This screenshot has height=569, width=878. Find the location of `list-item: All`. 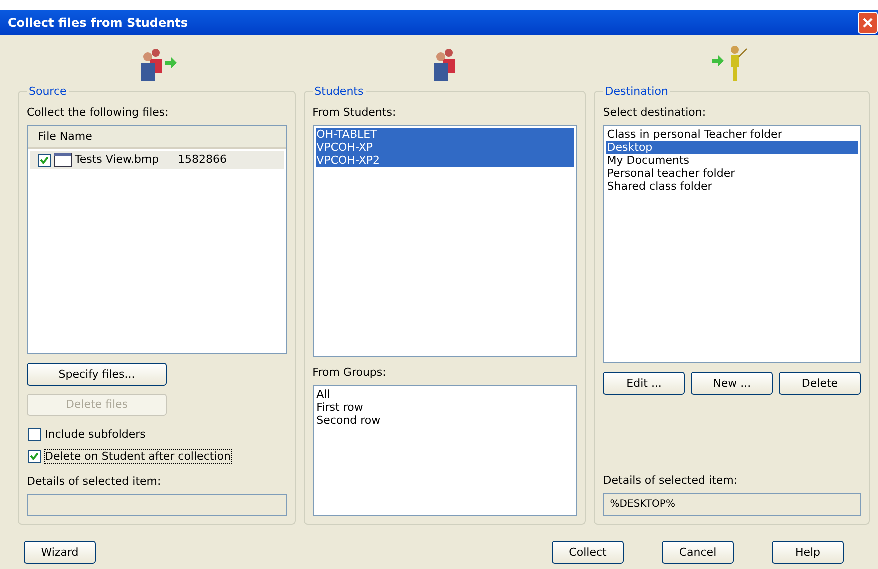

list-item: All is located at coordinates (445, 395).